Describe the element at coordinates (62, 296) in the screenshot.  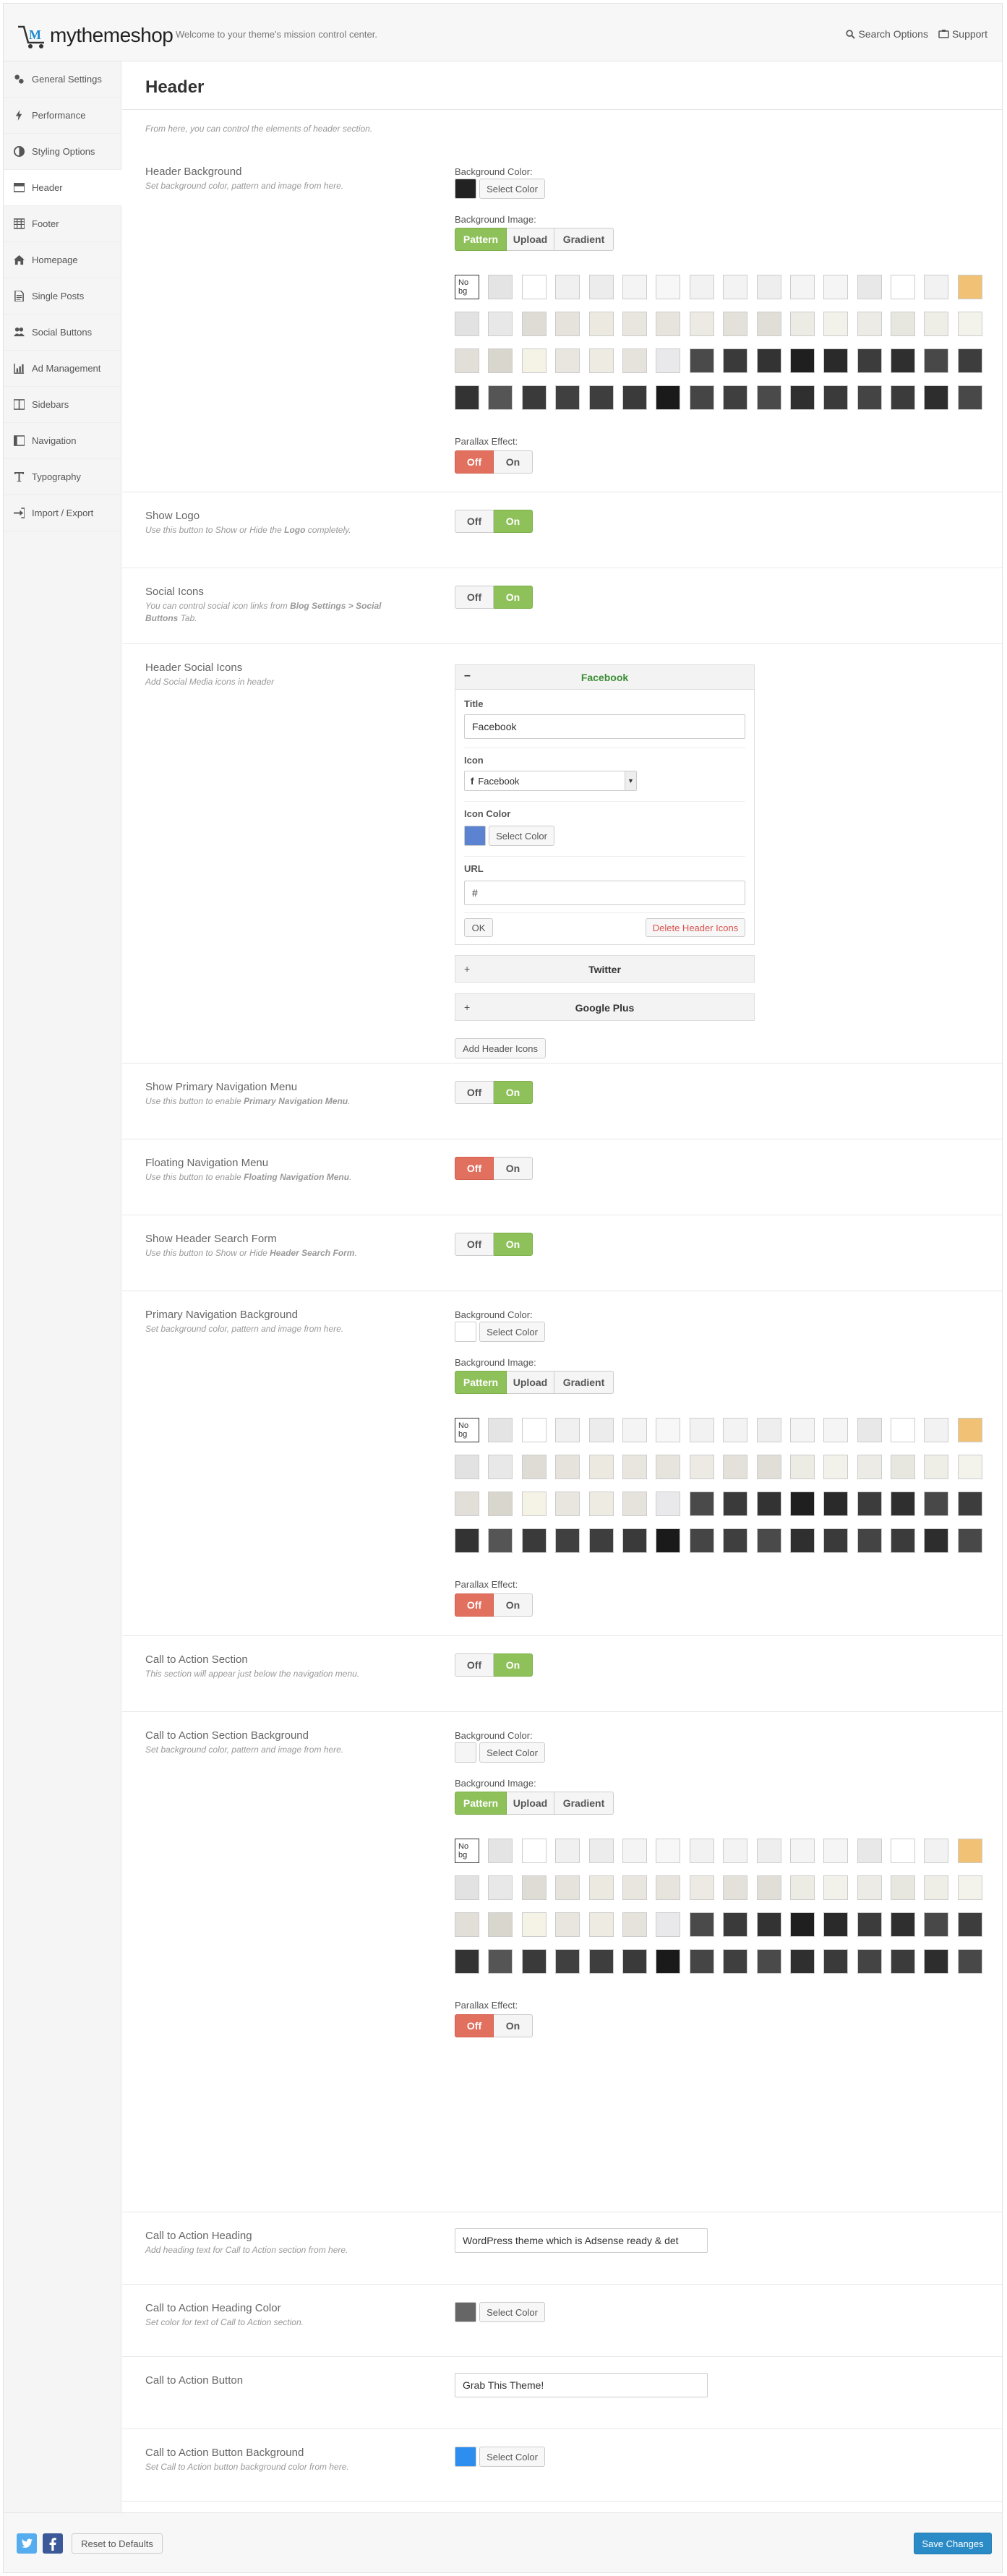
I see `sidebar-item-single-posts: Single Posts` at that location.